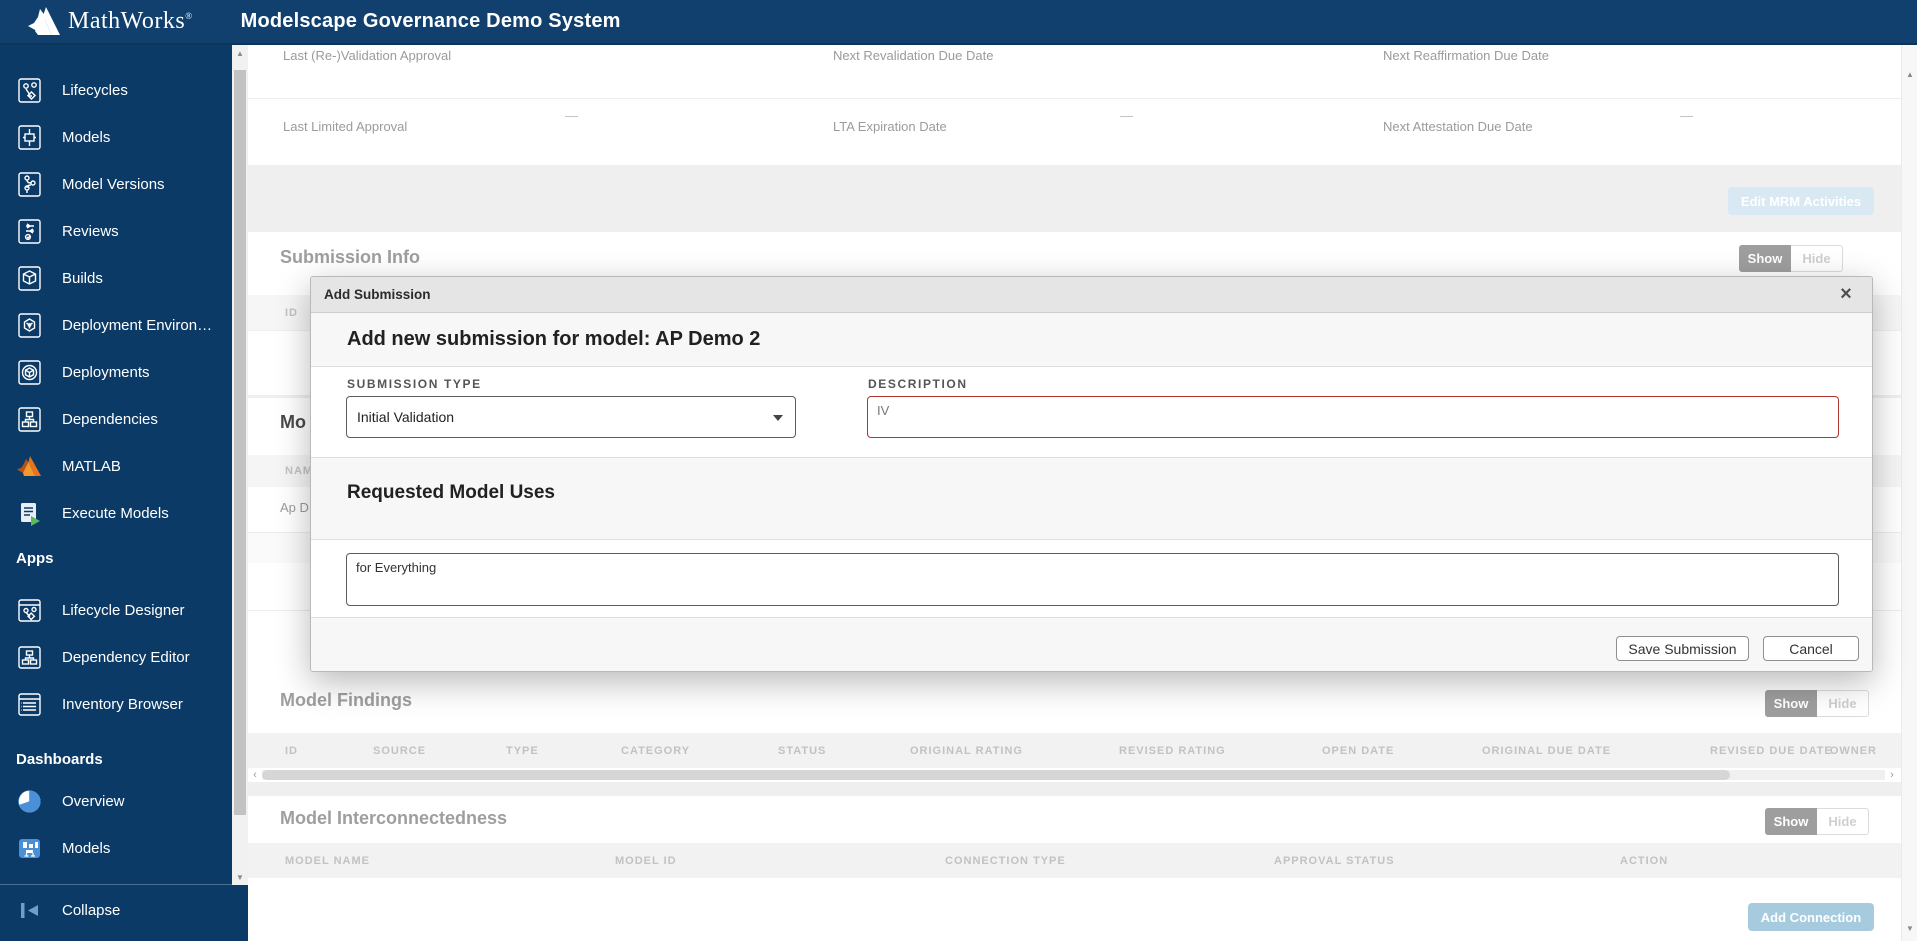 The width and height of the screenshot is (1917, 941). I want to click on mathworks-triangle-icon, so click(44, 20).